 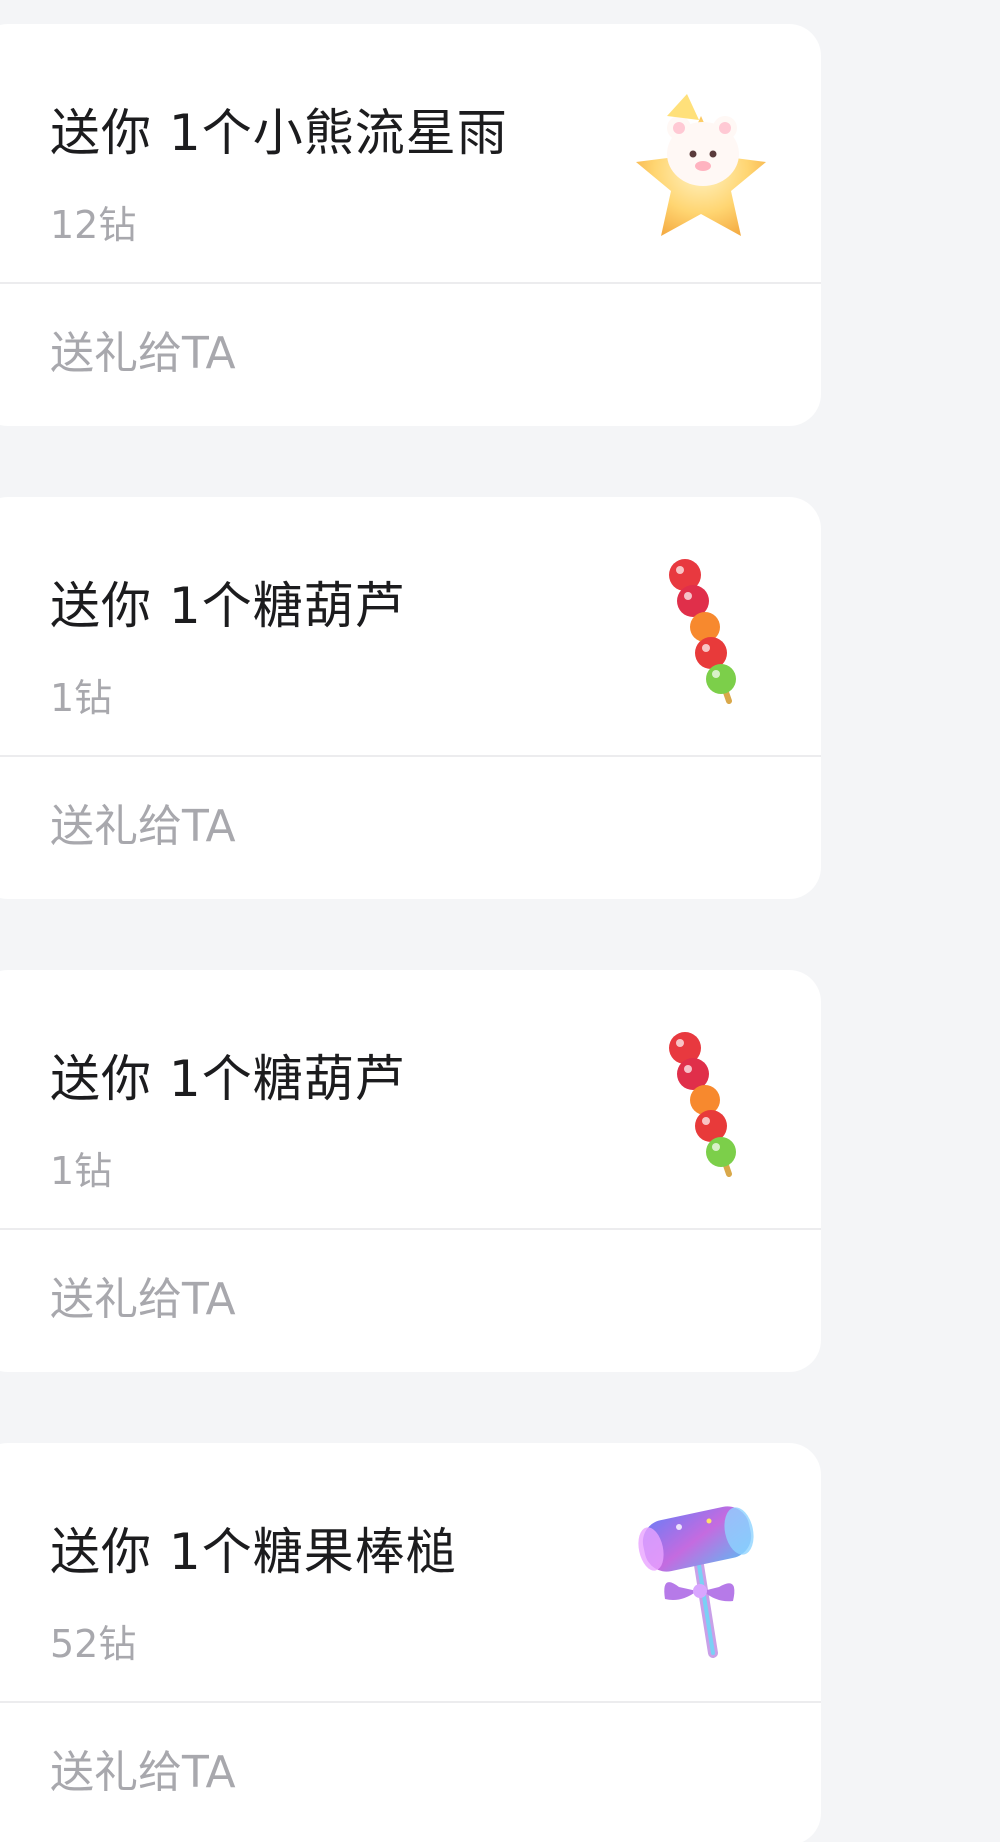 I want to click on gift-title: 送你 1个小熊流星雨, so click(x=279, y=133).